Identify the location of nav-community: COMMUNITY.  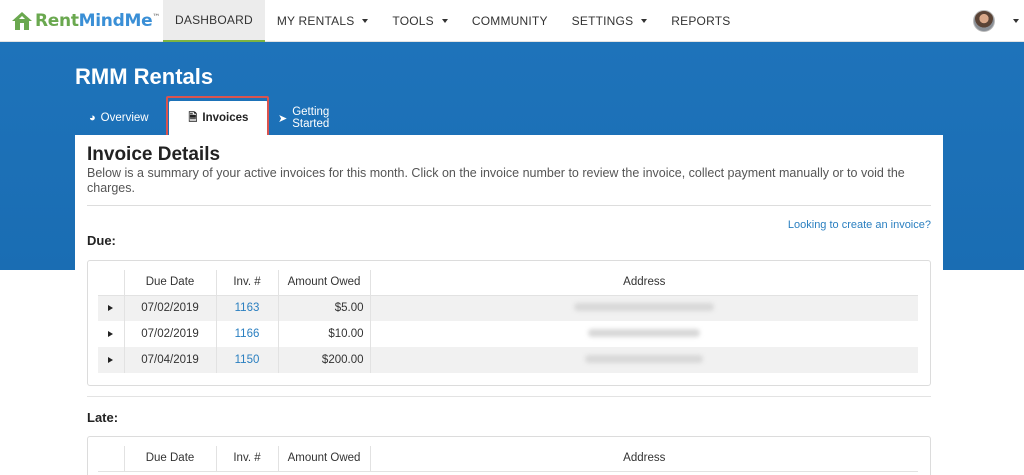
(510, 21).